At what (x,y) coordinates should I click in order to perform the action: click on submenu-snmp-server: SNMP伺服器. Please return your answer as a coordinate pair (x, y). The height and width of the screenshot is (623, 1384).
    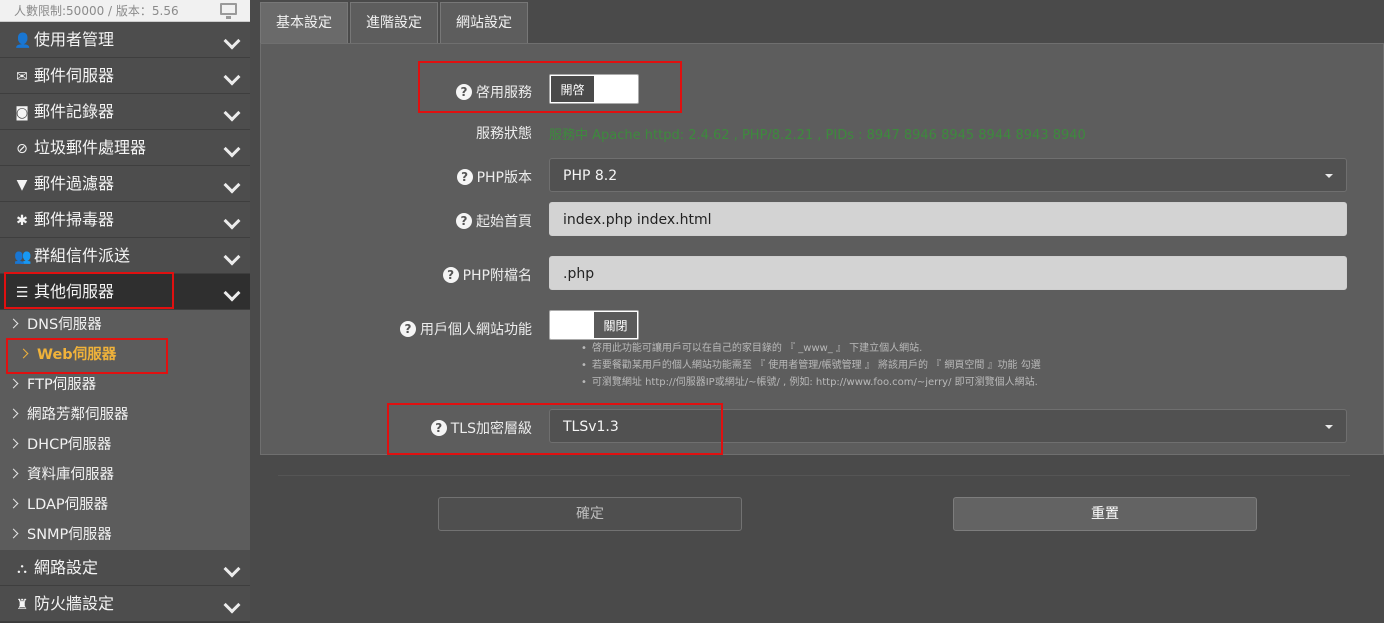
    Looking at the image, I should click on (125, 535).